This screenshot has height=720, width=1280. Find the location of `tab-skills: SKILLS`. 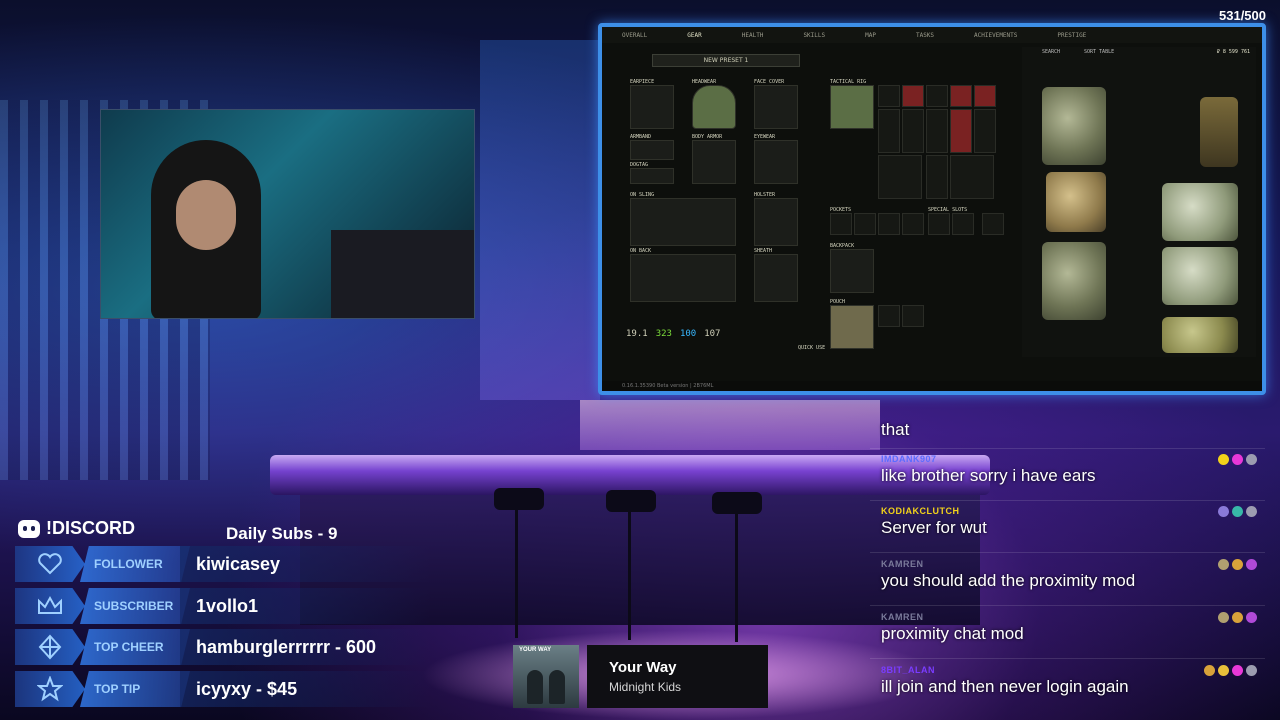

tab-skills: SKILLS is located at coordinates (814, 35).